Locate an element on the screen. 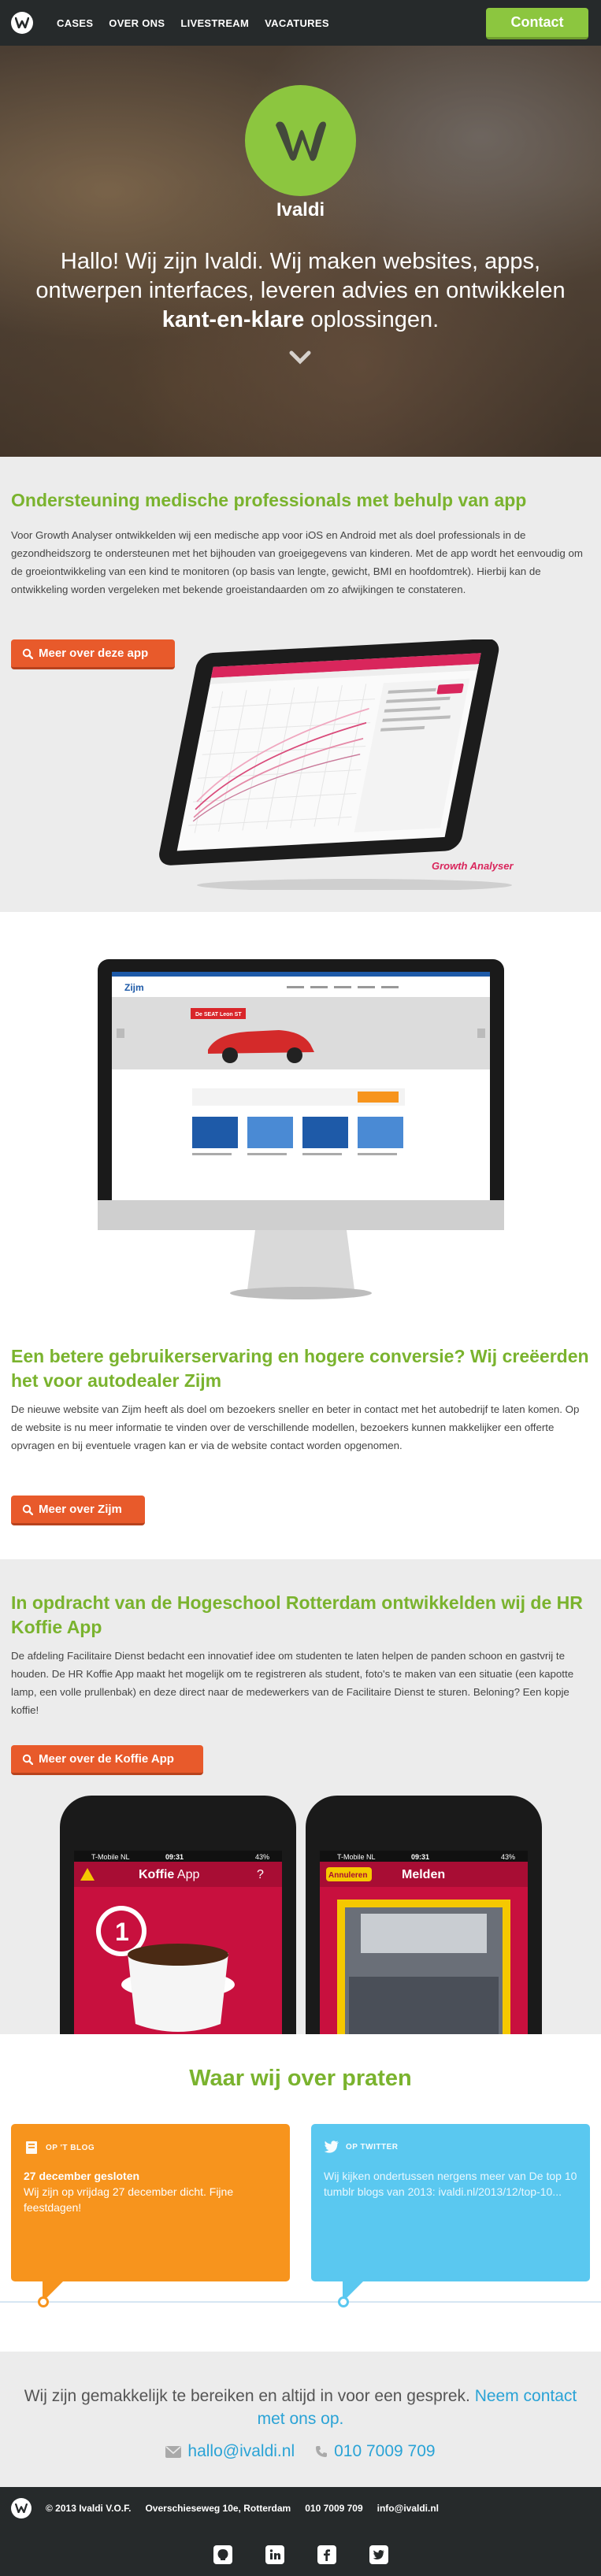 The width and height of the screenshot is (601, 2576). phone2-title: Melden is located at coordinates (424, 1874).